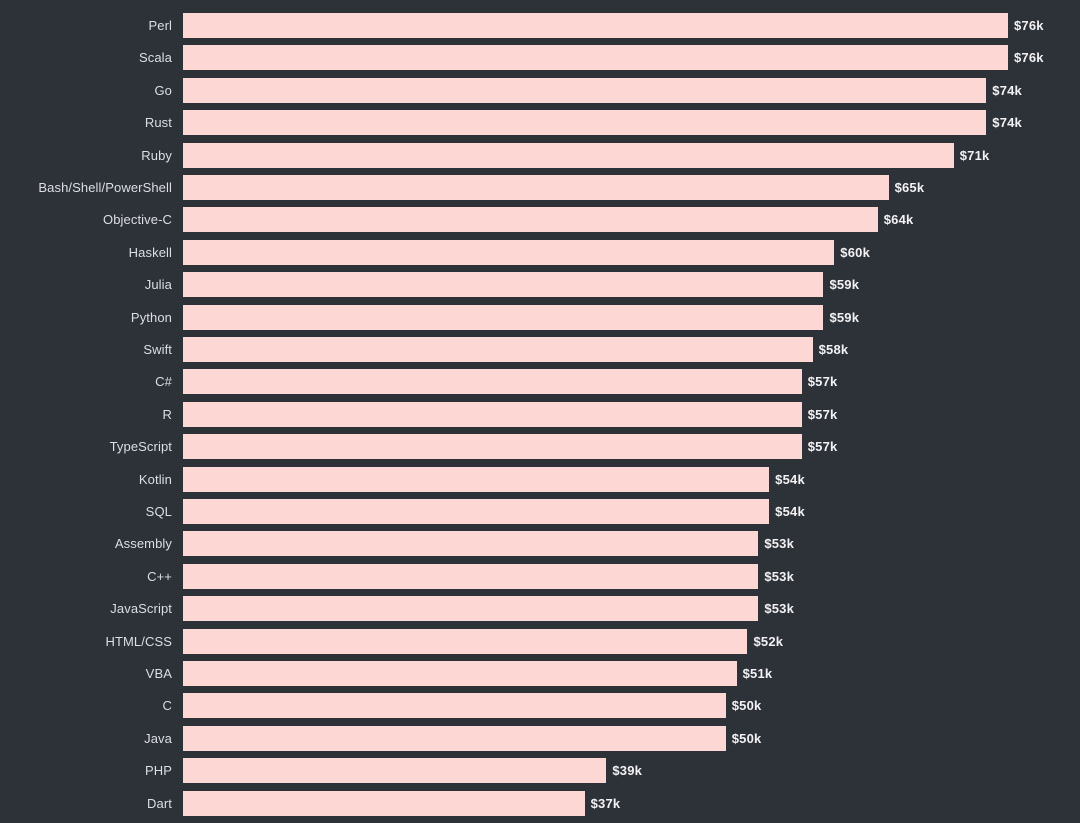 Image resolution: width=1080 pixels, height=823 pixels. What do you see at coordinates (160, 25) in the screenshot?
I see `category-label: Perl` at bounding box center [160, 25].